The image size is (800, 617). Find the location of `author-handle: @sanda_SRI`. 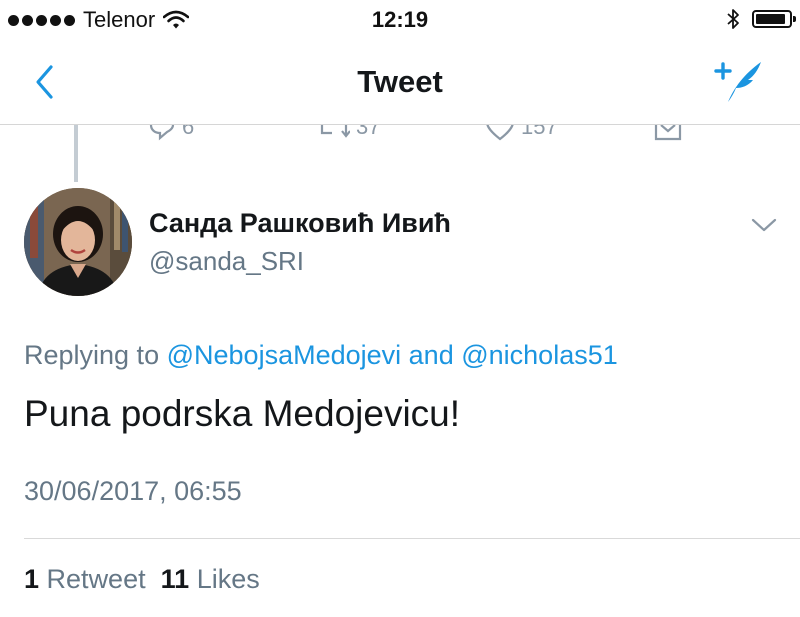

author-handle: @sanda_SRI is located at coordinates (226, 261).